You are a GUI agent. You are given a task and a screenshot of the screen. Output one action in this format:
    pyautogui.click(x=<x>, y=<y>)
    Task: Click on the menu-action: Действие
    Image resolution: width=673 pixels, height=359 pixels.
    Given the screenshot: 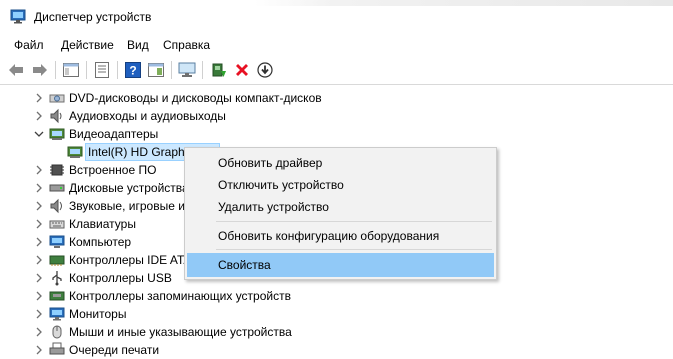 What is the action you would take?
    pyautogui.click(x=87, y=45)
    